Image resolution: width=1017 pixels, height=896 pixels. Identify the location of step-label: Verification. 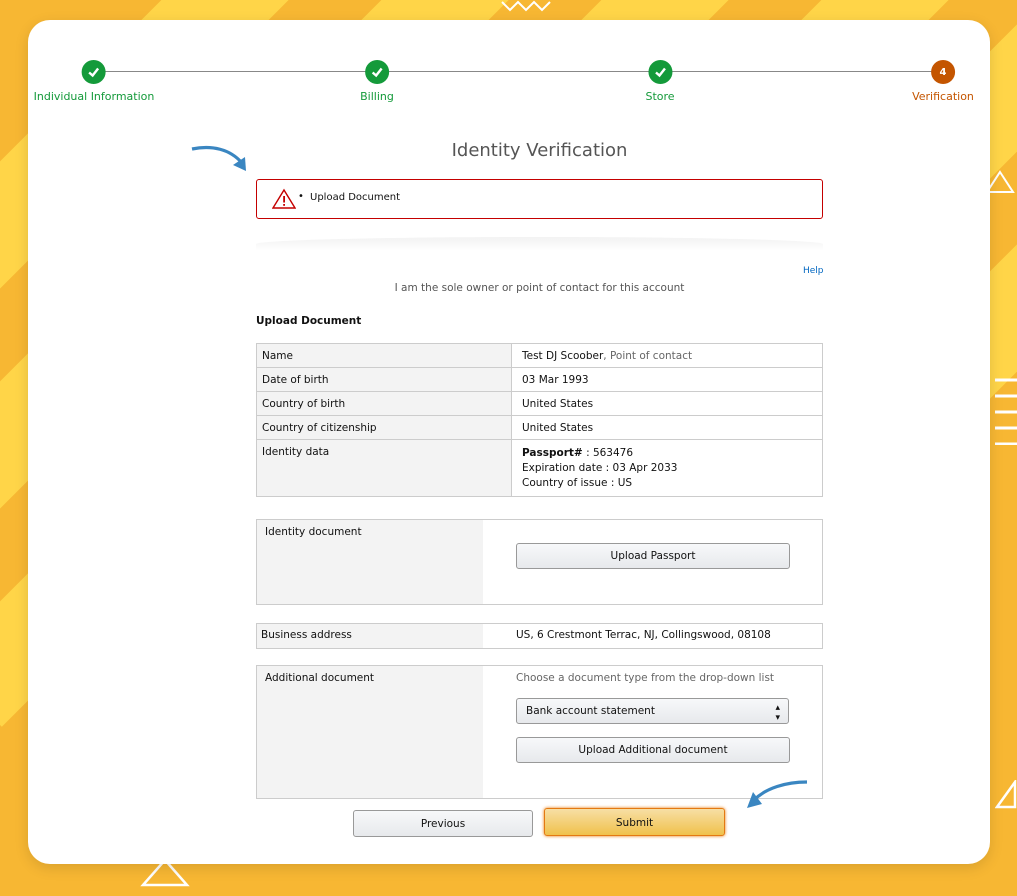
(943, 96).